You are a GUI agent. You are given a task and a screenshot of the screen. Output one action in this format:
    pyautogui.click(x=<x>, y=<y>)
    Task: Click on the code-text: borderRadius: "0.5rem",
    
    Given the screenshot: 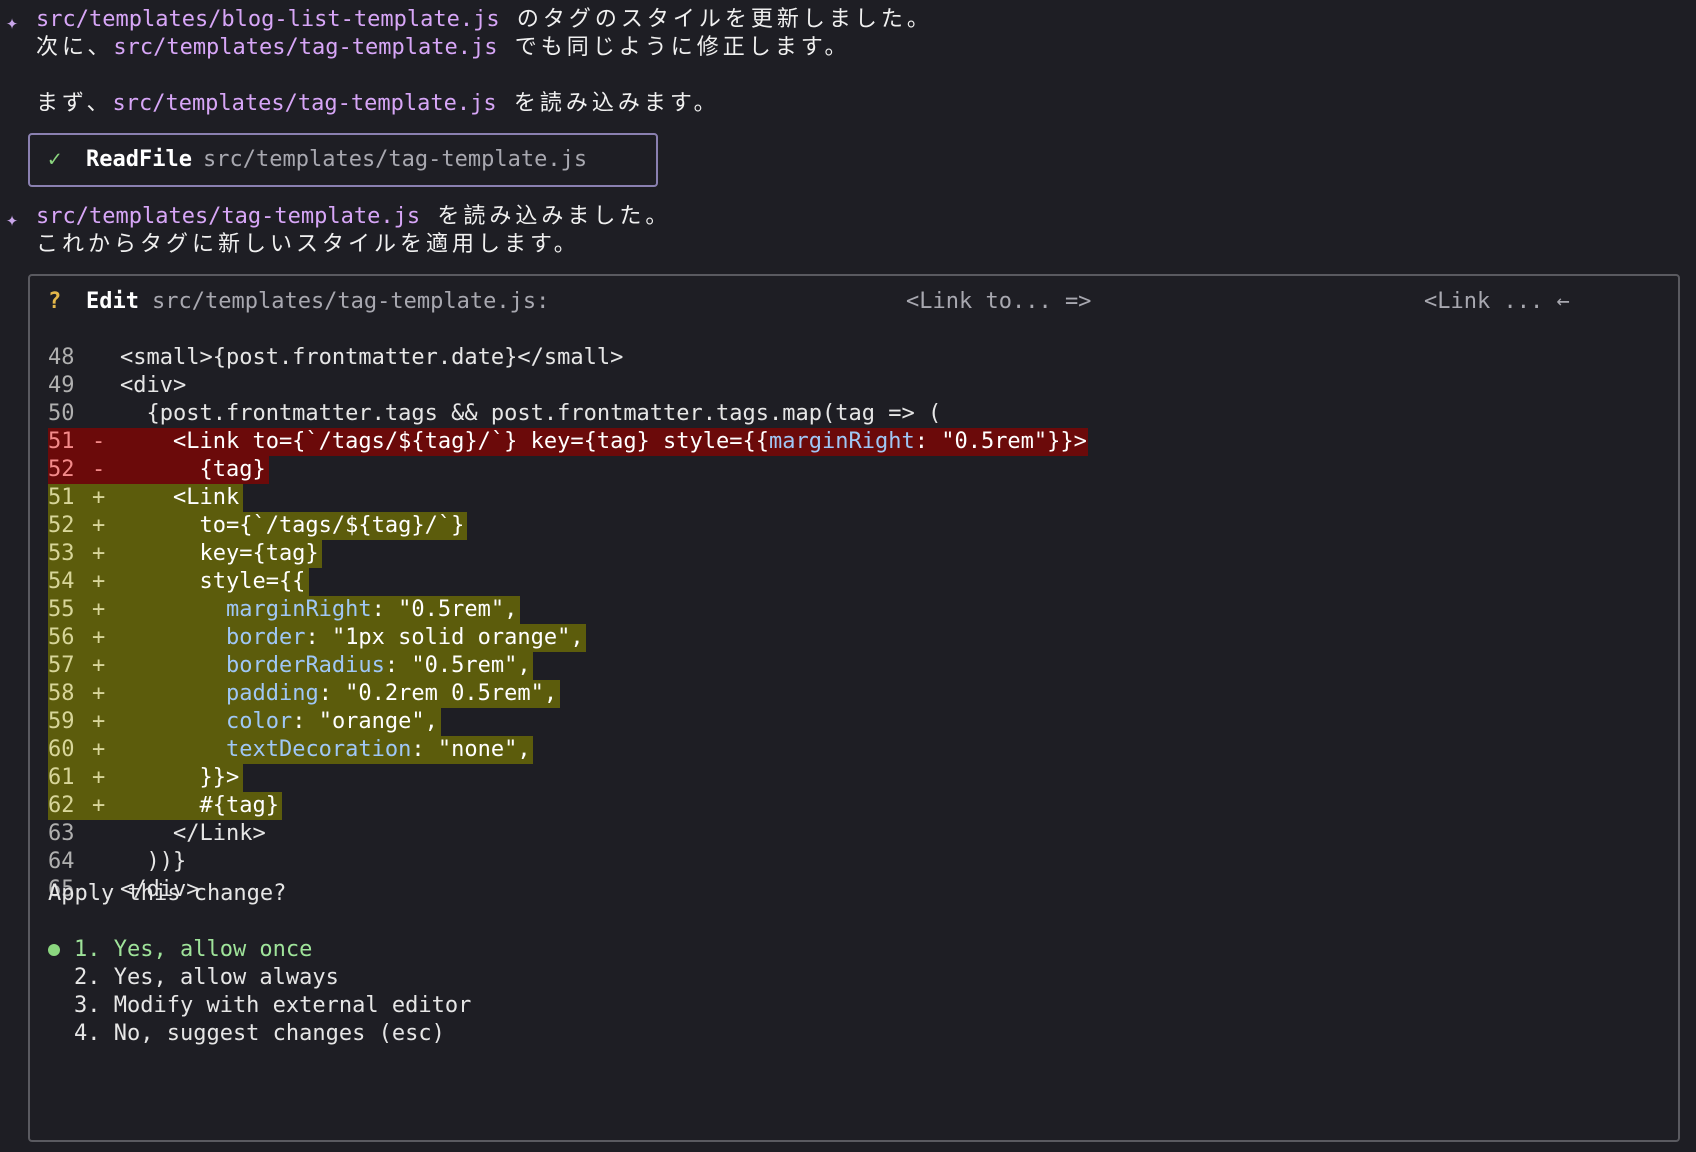 What is the action you would take?
    pyautogui.click(x=325, y=666)
    